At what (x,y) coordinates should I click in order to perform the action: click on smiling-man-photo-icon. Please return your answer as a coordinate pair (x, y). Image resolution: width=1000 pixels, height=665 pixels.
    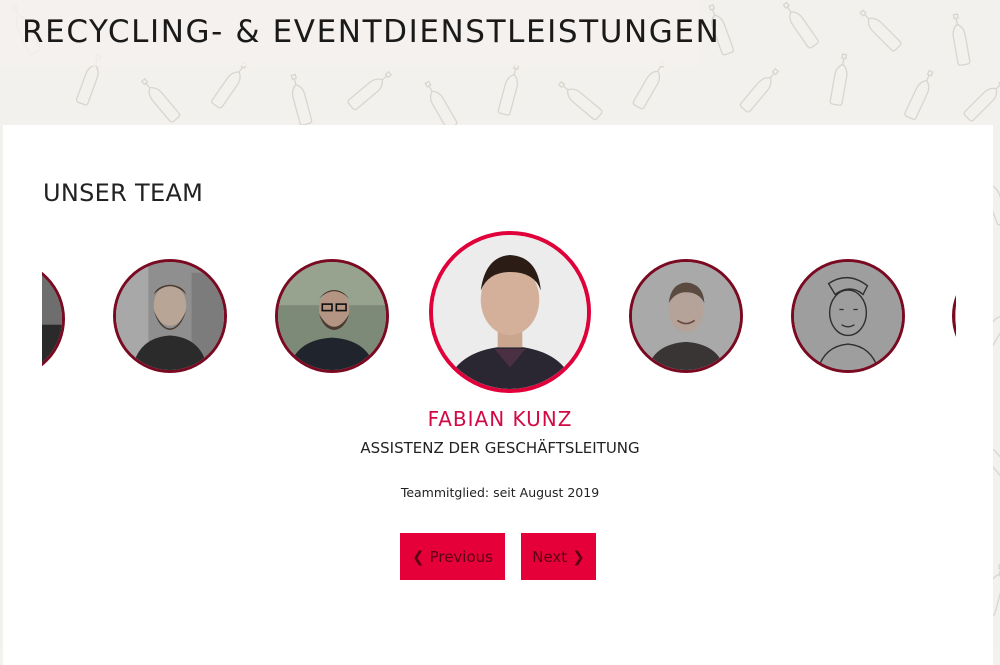
    Looking at the image, I should click on (686, 316).